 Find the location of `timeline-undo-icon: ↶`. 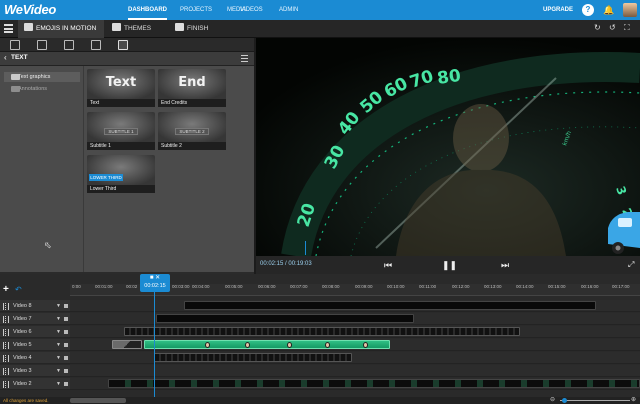

timeline-undo-icon: ↶ is located at coordinates (18, 289).